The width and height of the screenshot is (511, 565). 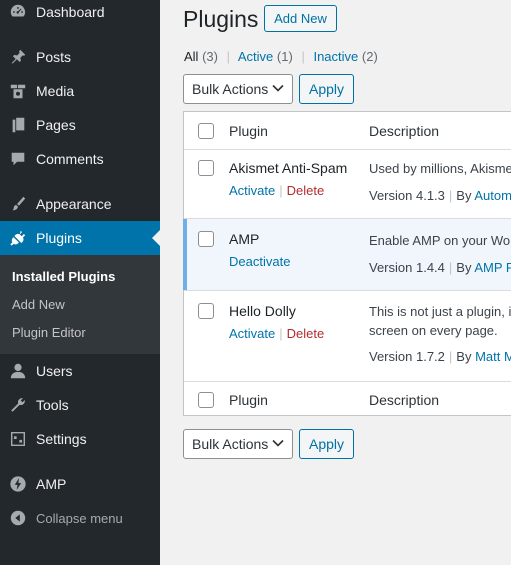 I want to click on collapse-arrow-icon, so click(x=18, y=518).